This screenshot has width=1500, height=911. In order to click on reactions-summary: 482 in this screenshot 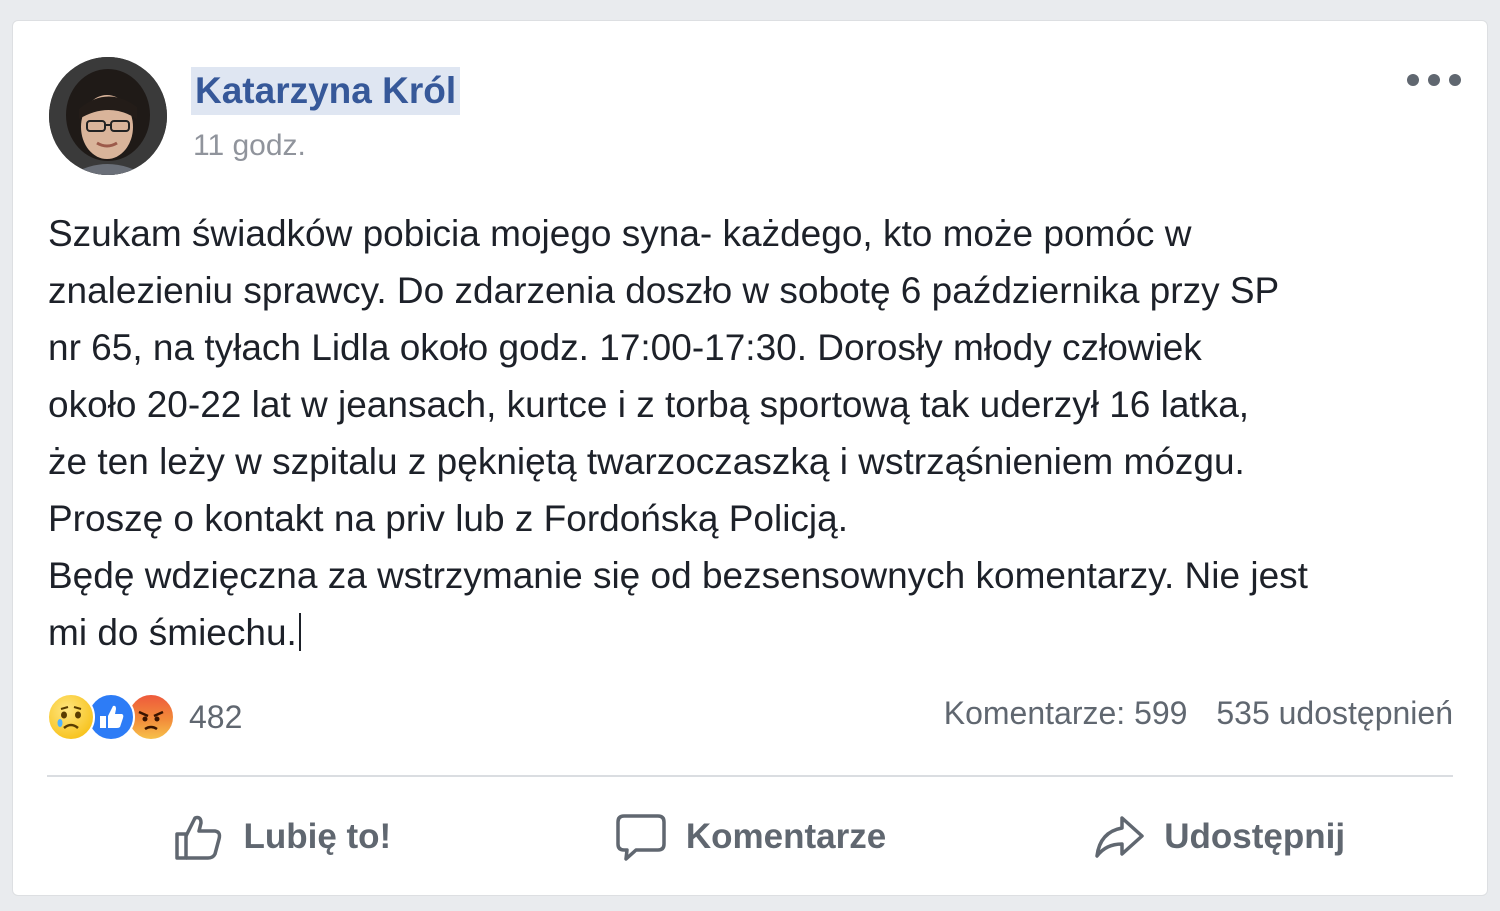, I will do `click(144, 717)`.